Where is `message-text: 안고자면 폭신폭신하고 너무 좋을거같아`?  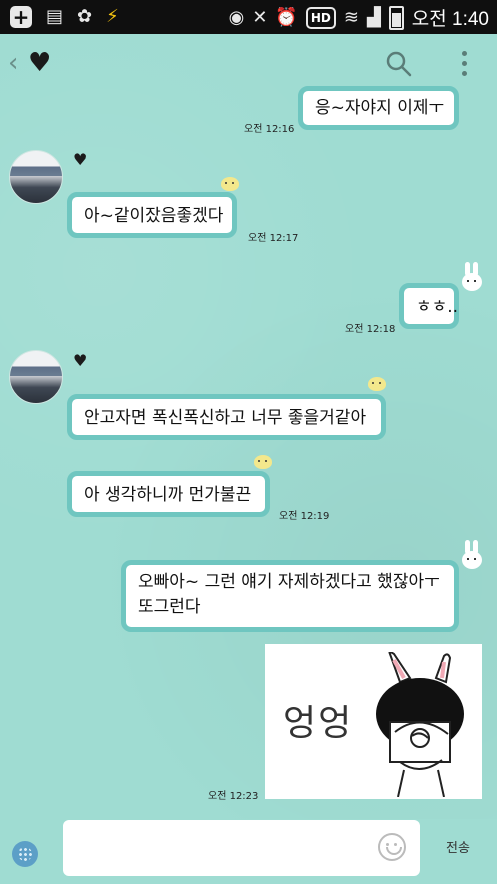 message-text: 안고자면 폭신폭신하고 너무 좋을거같아 is located at coordinates (225, 418).